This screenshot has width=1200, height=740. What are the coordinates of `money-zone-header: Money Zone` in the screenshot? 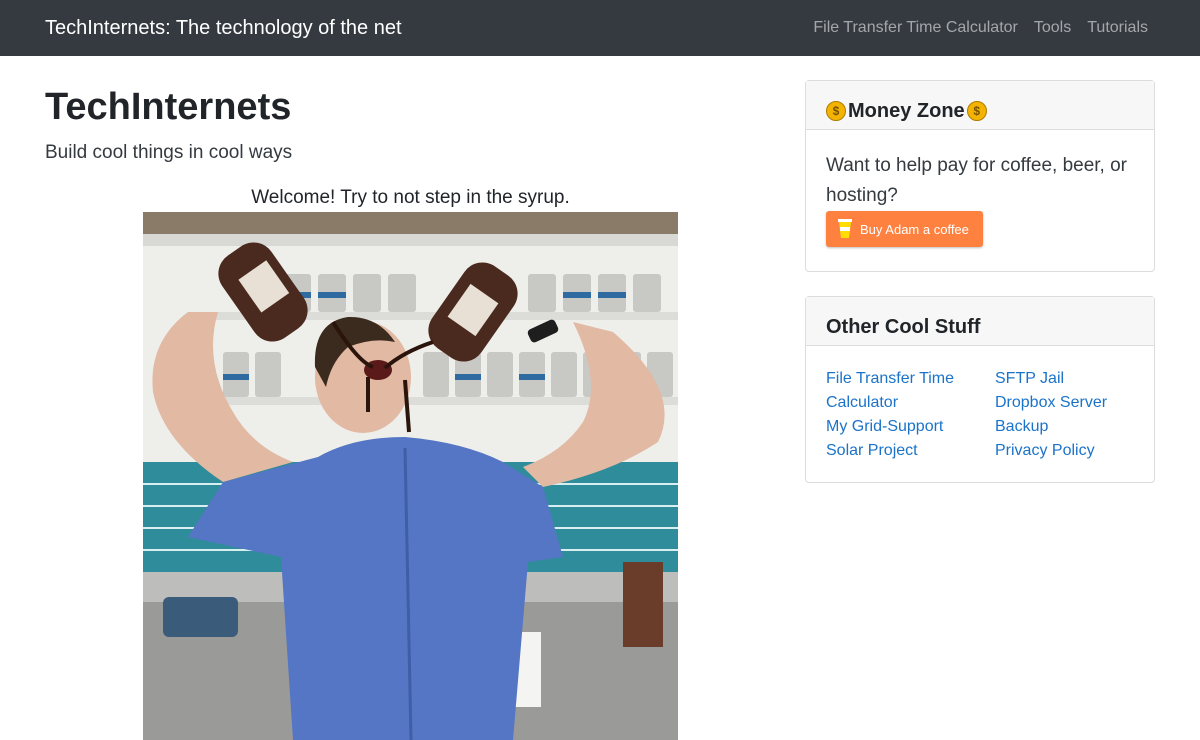 It's located at (980, 105).